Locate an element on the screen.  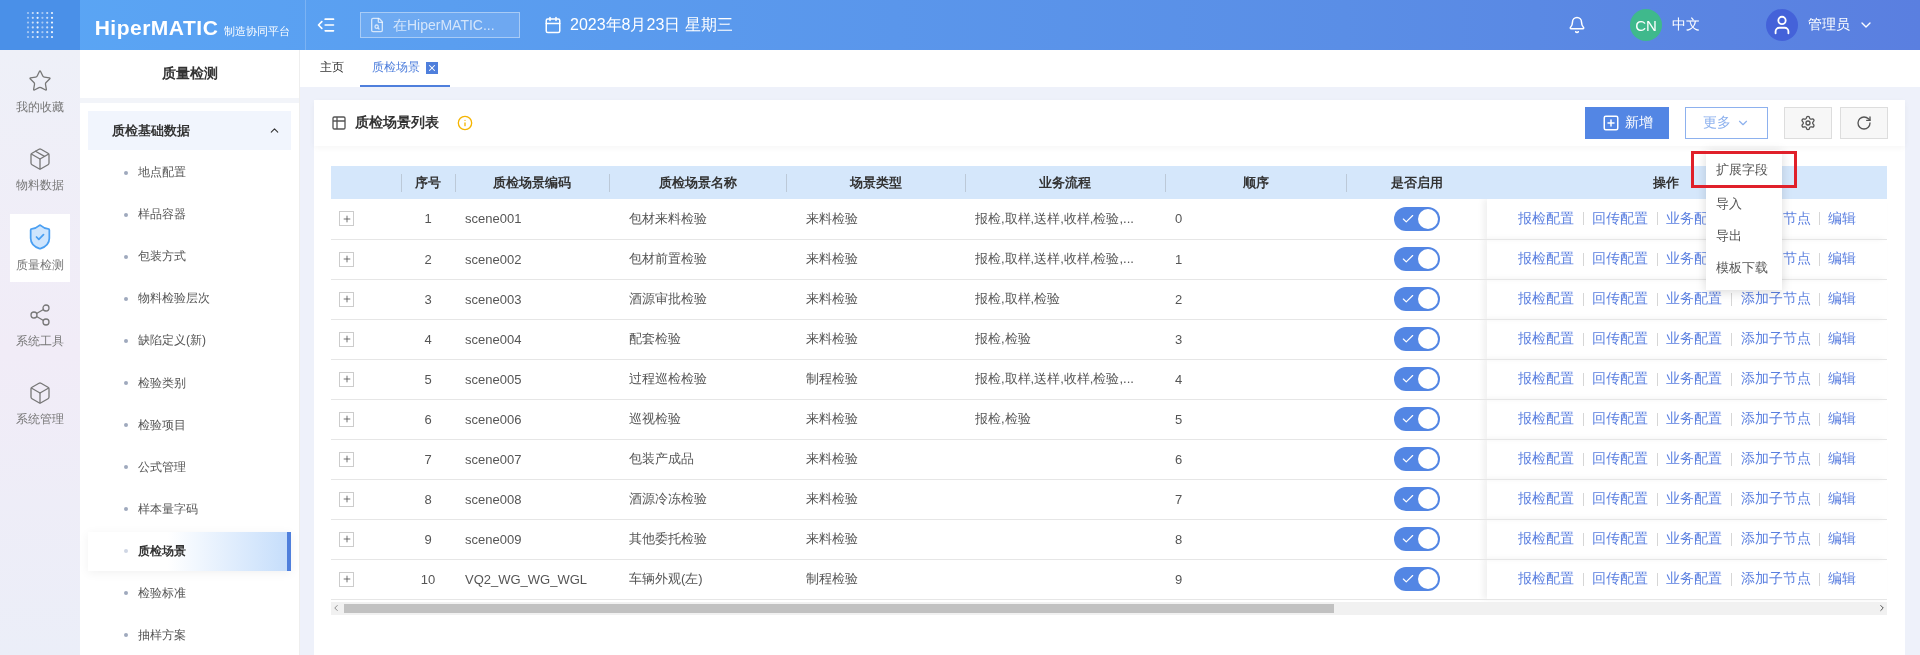
scroll-right-icon is located at coordinates (1882, 608).